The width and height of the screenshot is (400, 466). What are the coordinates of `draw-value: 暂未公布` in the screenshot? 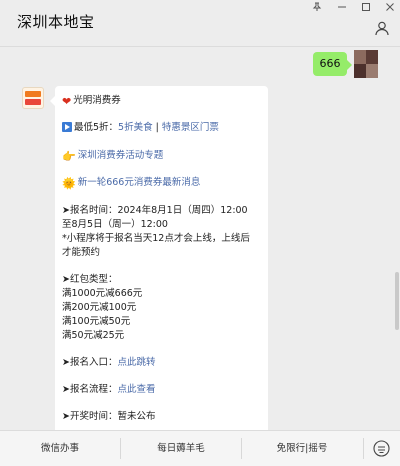 It's located at (136, 416).